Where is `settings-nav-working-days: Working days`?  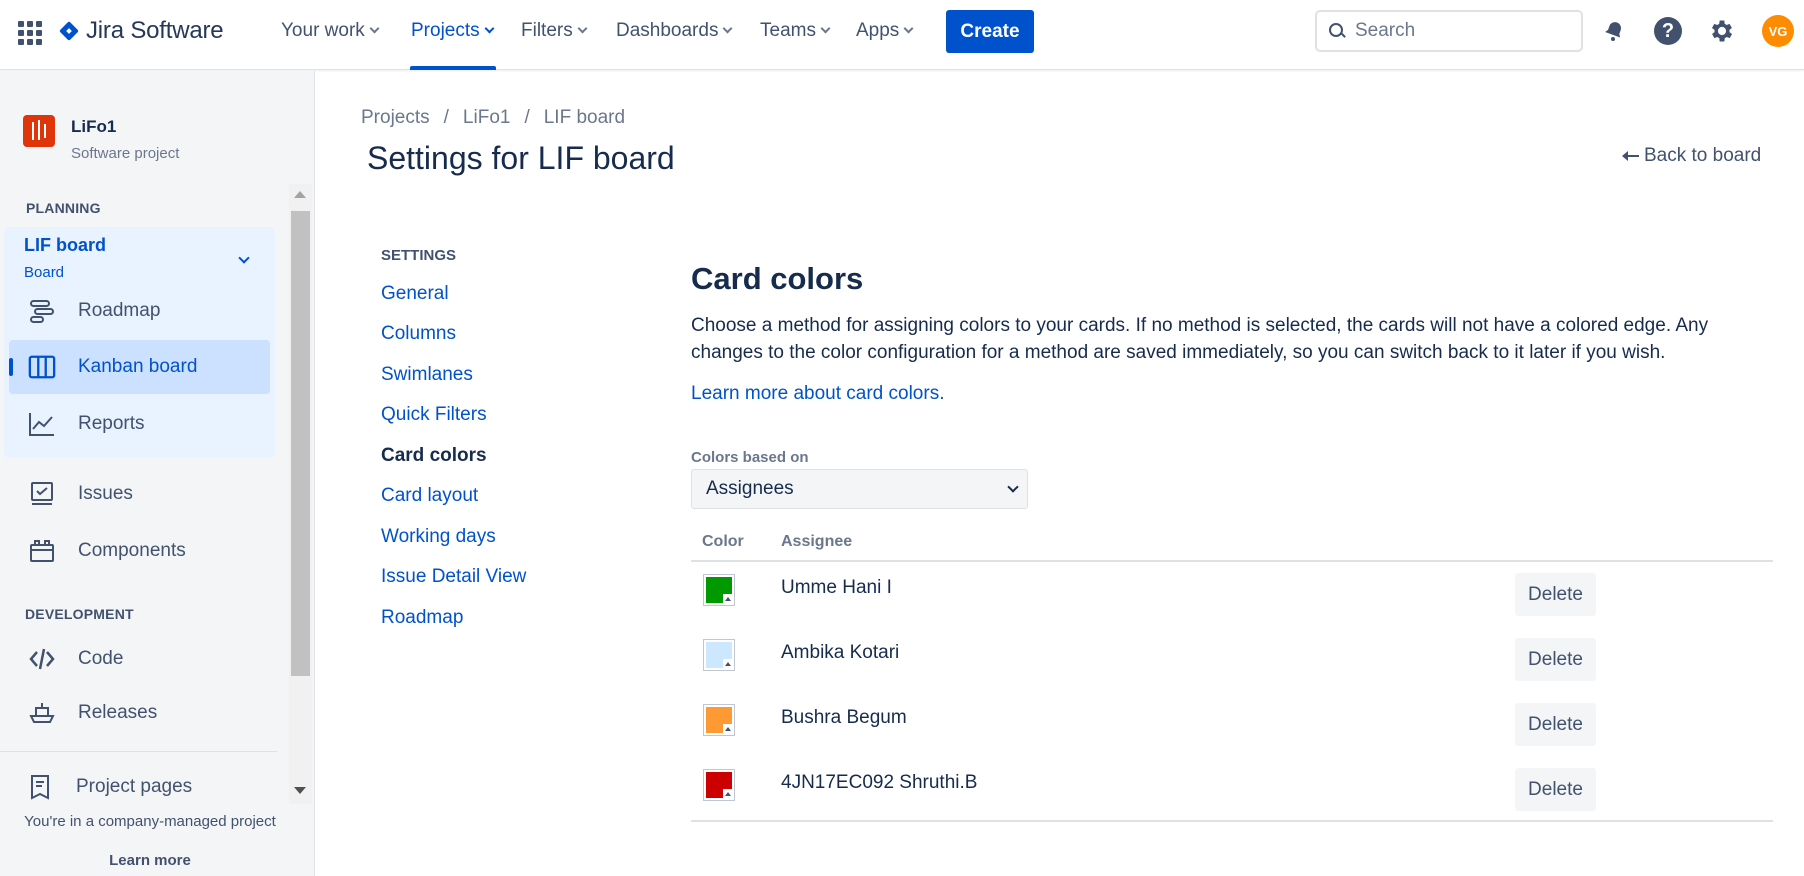 settings-nav-working-days: Working days is located at coordinates (438, 537).